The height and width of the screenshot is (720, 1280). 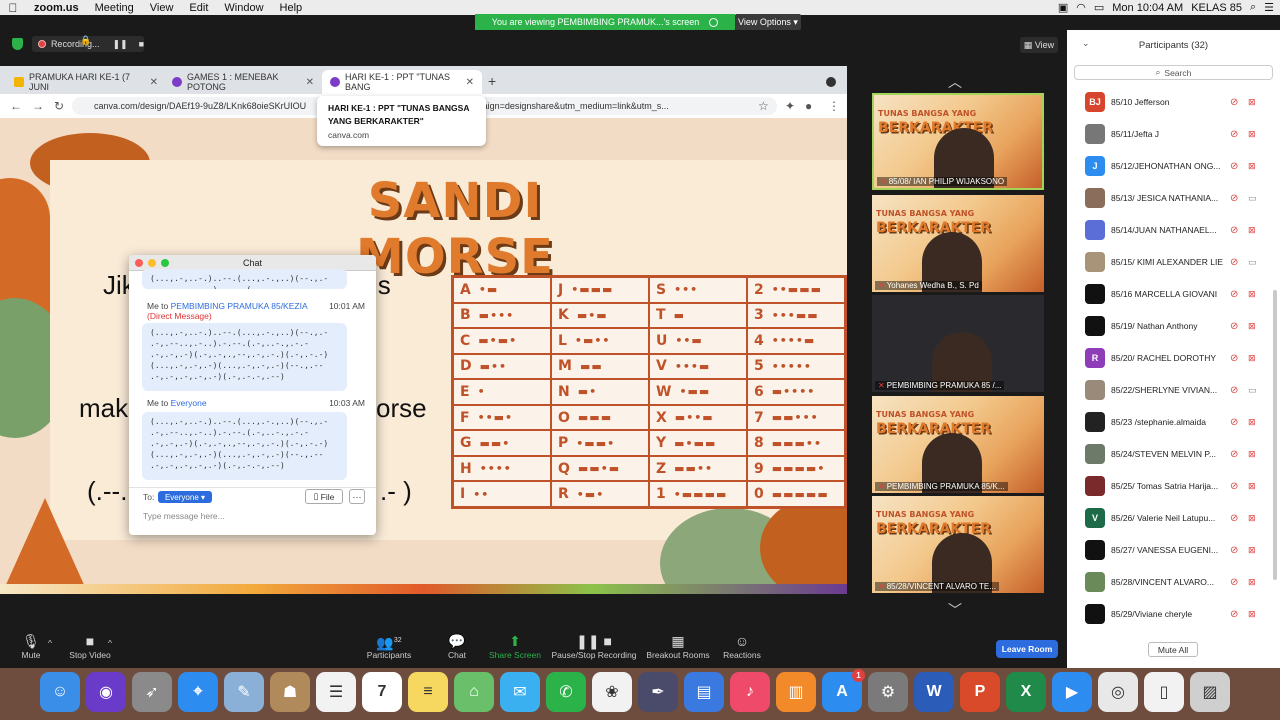 I want to click on menubar-user: KELAS 85, so click(x=1216, y=8).